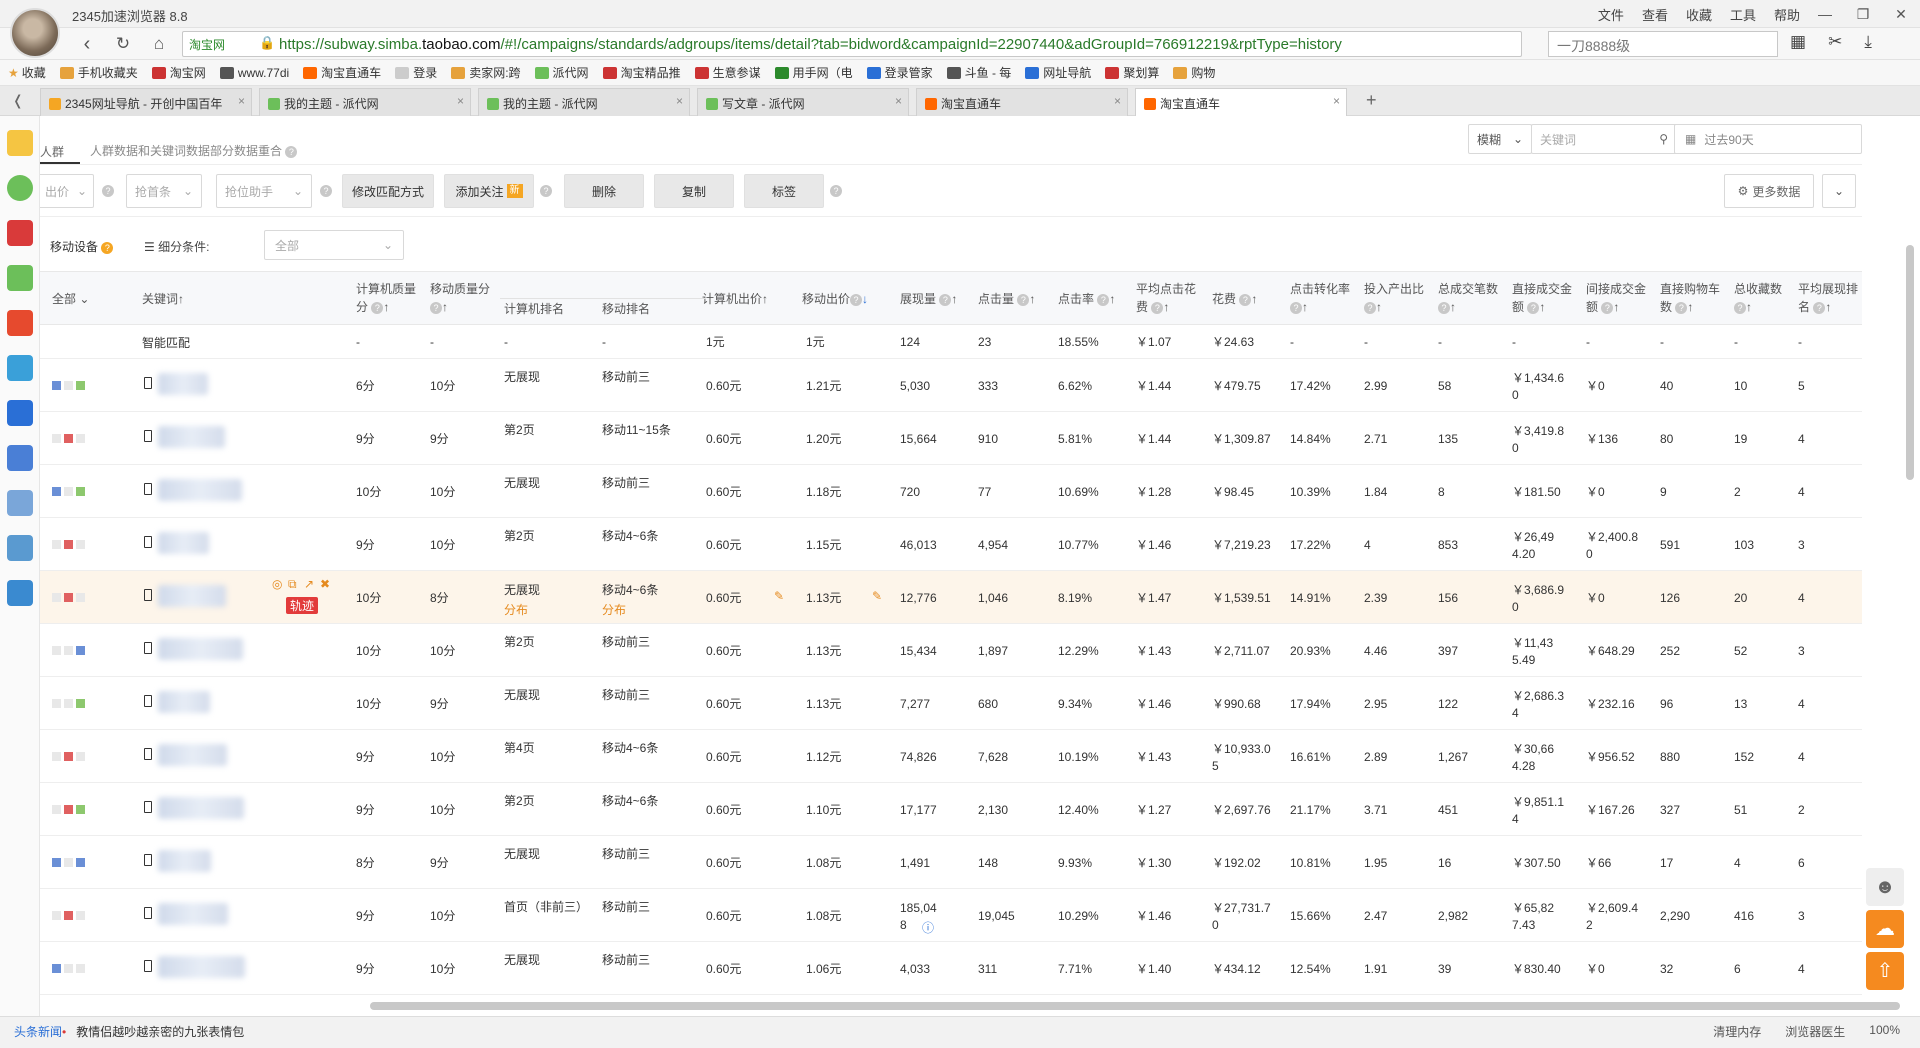 This screenshot has height=1048, width=1920. I want to click on grid-icon: ▦, so click(1798, 42).